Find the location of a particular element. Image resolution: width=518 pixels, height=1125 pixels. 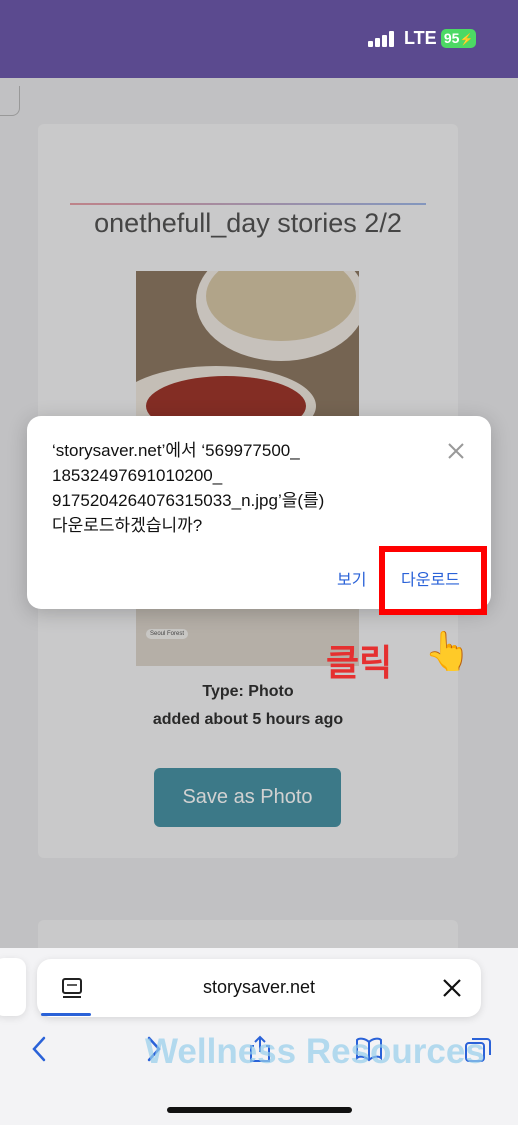

status-bar: LTE 95⚡ is located at coordinates (259, 39).